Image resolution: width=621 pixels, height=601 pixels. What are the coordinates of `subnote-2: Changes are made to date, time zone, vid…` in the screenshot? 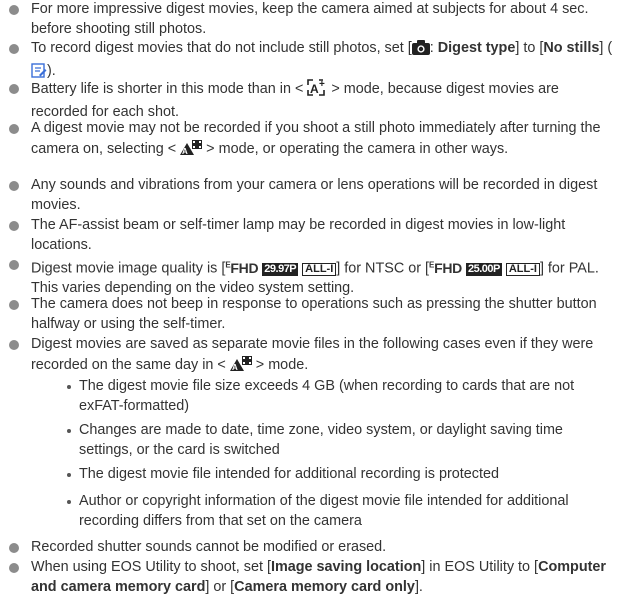 It's located at (321, 440).